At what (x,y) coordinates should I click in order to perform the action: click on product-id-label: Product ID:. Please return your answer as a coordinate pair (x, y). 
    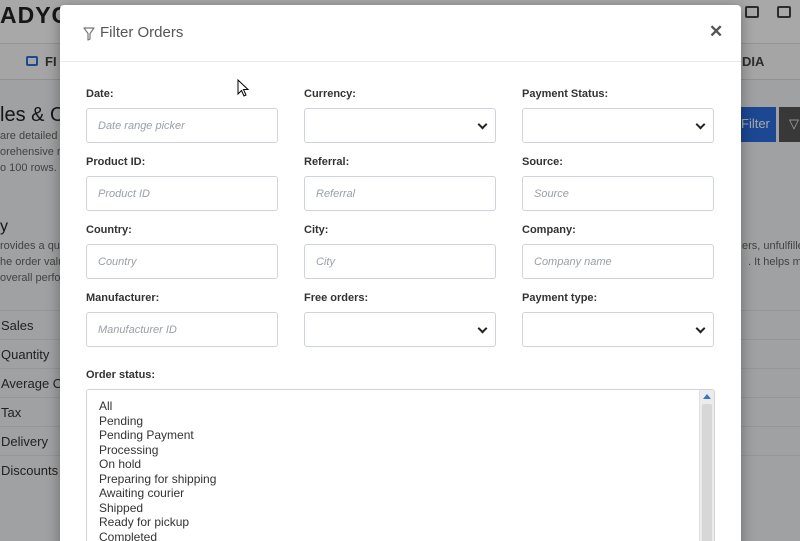
    Looking at the image, I should click on (116, 162).